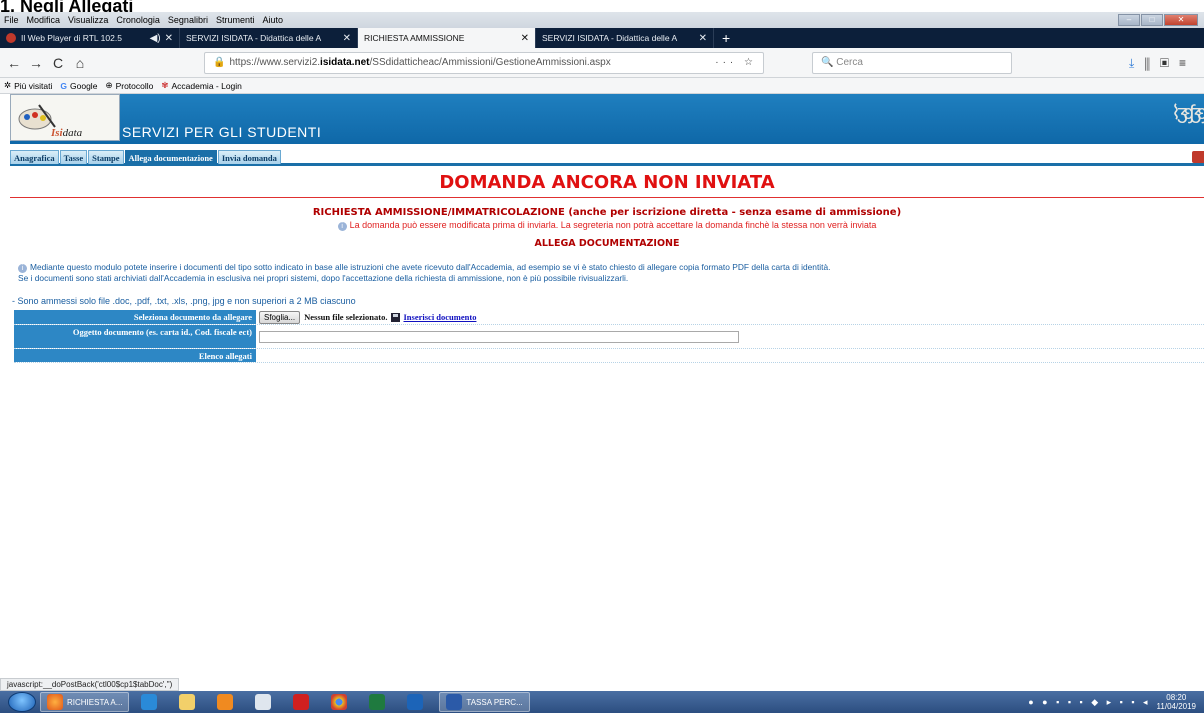  What do you see at coordinates (44, 20) in the screenshot?
I see `menu-modifica: Modifica` at bounding box center [44, 20].